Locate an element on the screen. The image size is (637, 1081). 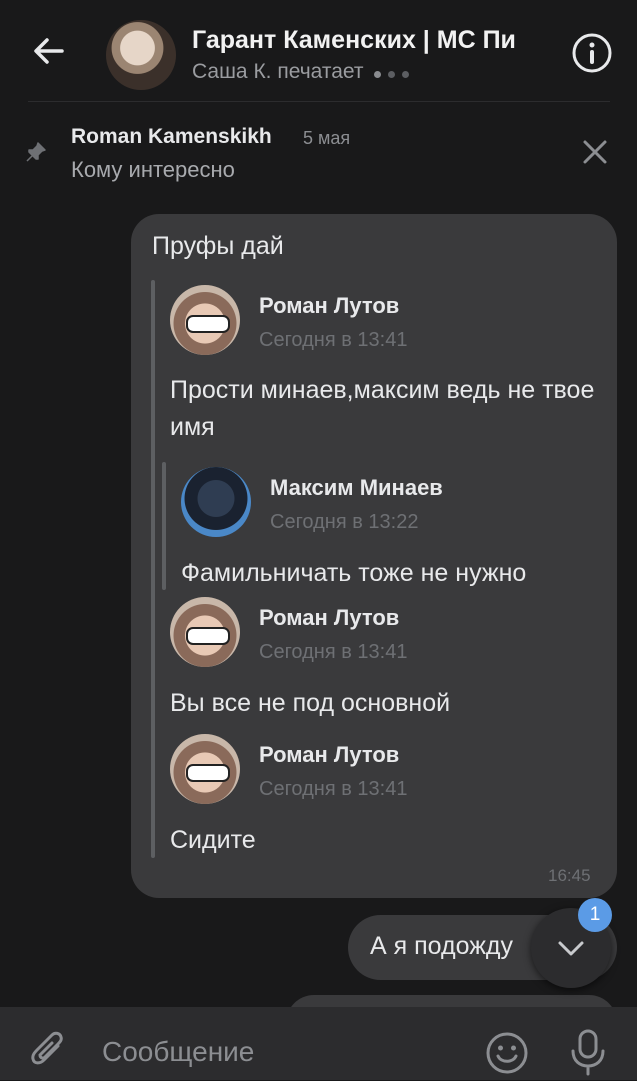
pinned-text: Кому интересно is located at coordinates (153, 169).